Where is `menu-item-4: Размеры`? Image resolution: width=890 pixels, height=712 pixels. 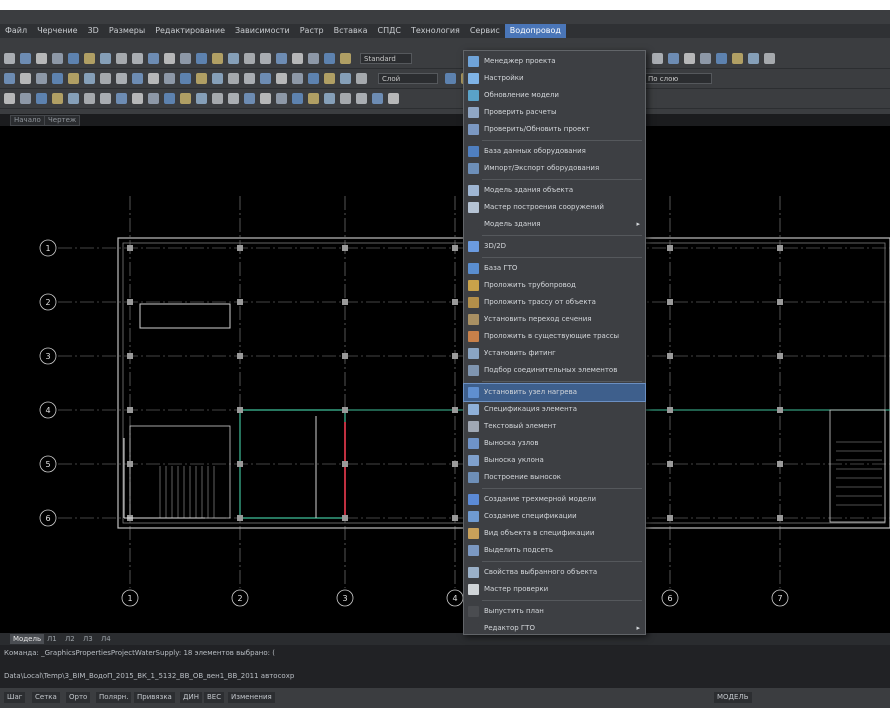 menu-item-4: Размеры is located at coordinates (127, 31).